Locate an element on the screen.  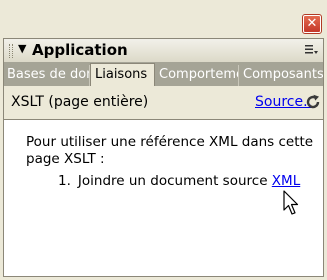
tab-comportements: Comportements is located at coordinates (197, 75).